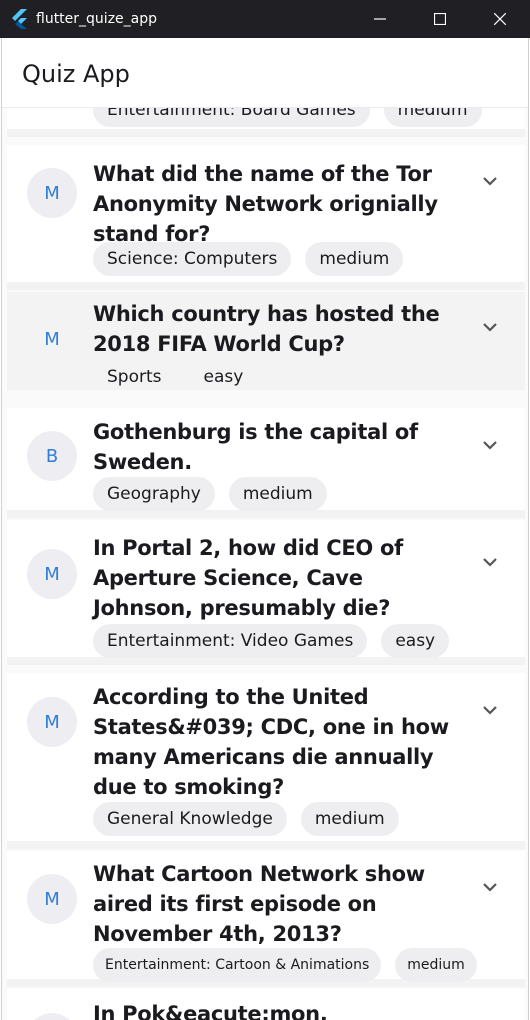 Image resolution: width=530 pixels, height=1020 pixels. Describe the element at coordinates (19, 19) in the screenshot. I see `flutter-logo-icon` at that location.